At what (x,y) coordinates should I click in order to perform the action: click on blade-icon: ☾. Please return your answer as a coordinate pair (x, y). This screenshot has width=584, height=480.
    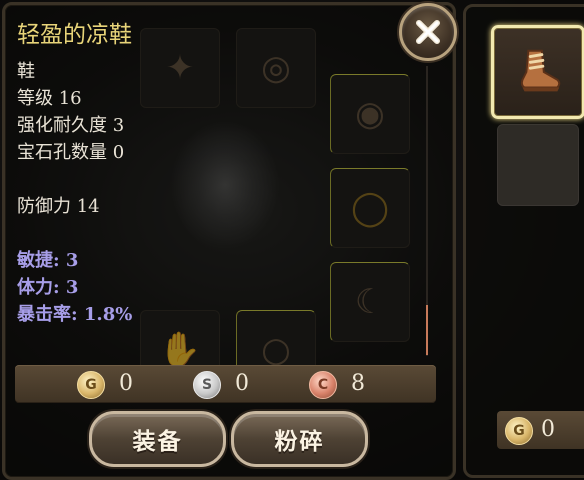
    Looking at the image, I should click on (370, 302).